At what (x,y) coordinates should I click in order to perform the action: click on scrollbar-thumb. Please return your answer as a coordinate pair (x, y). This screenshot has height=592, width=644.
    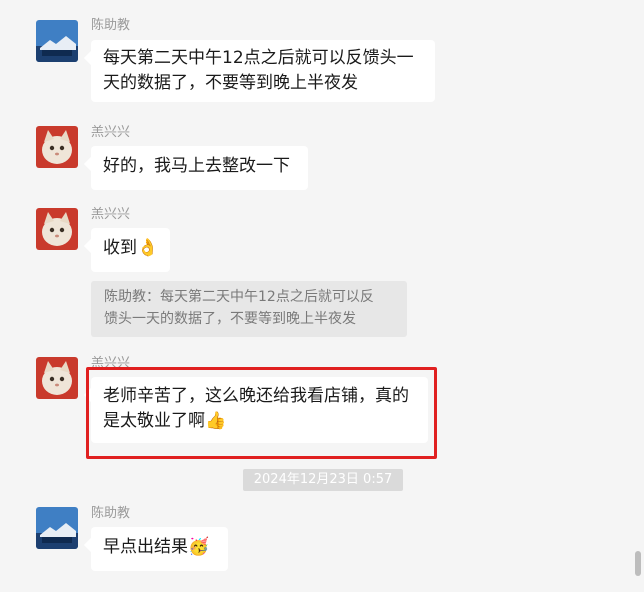
    Looking at the image, I should click on (638, 563).